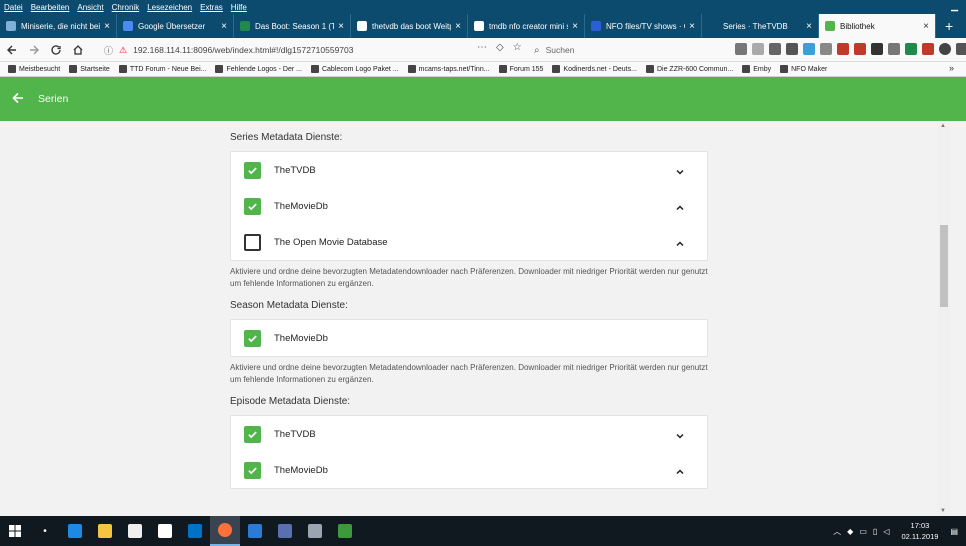 Image resolution: width=966 pixels, height=546 pixels. I want to click on scroll-up-icon: ▲, so click(943, 126).